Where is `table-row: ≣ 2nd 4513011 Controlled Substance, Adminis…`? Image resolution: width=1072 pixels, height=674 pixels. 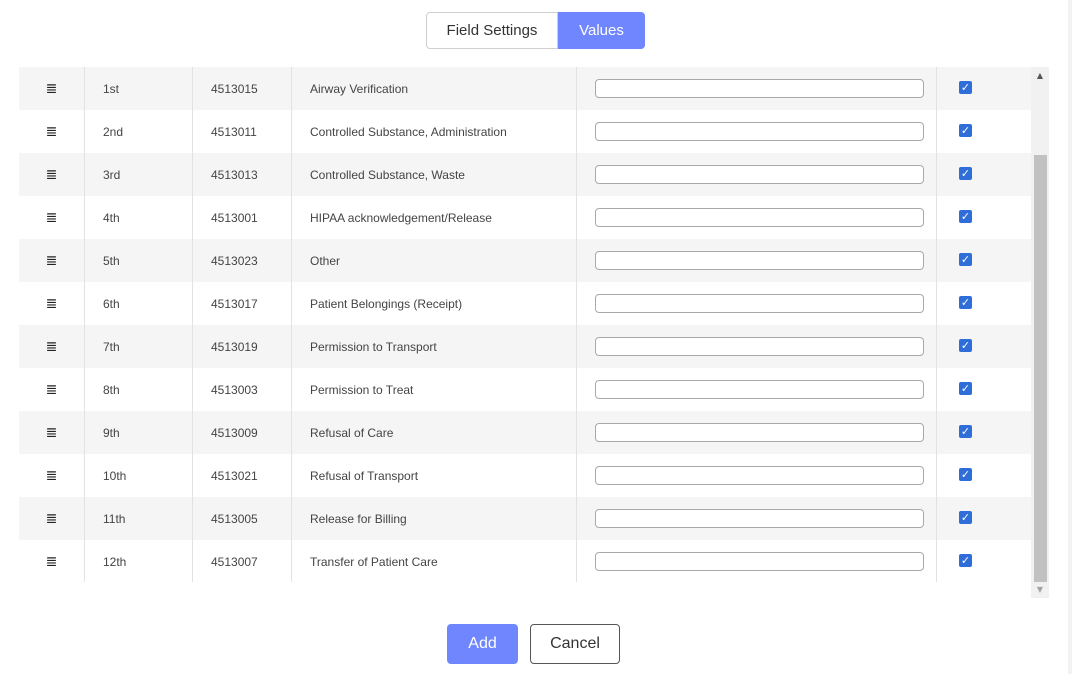
table-row: ≣ 2nd 4513011 Controlled Substance, Adminis… is located at coordinates (525, 131).